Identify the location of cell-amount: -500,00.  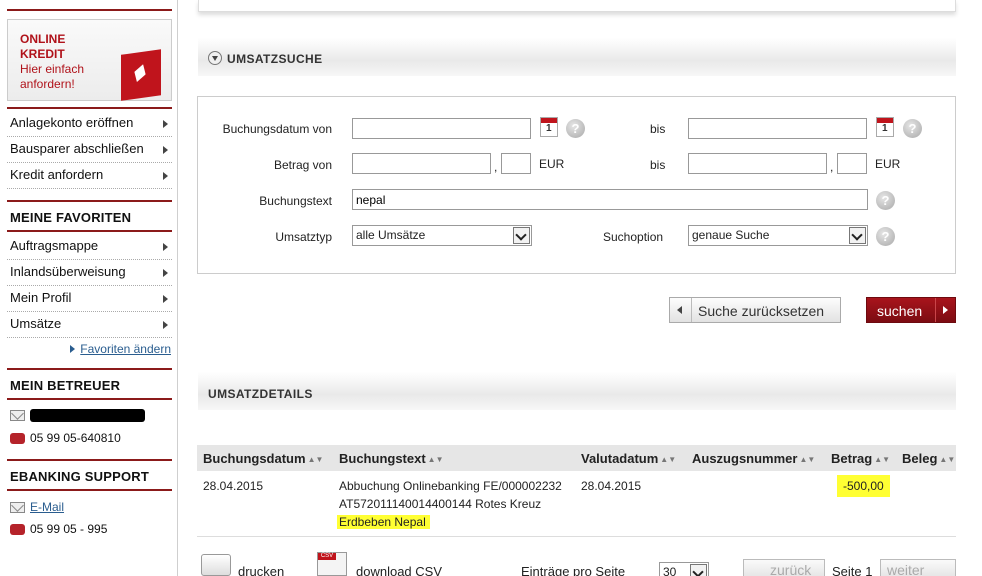
(863, 486).